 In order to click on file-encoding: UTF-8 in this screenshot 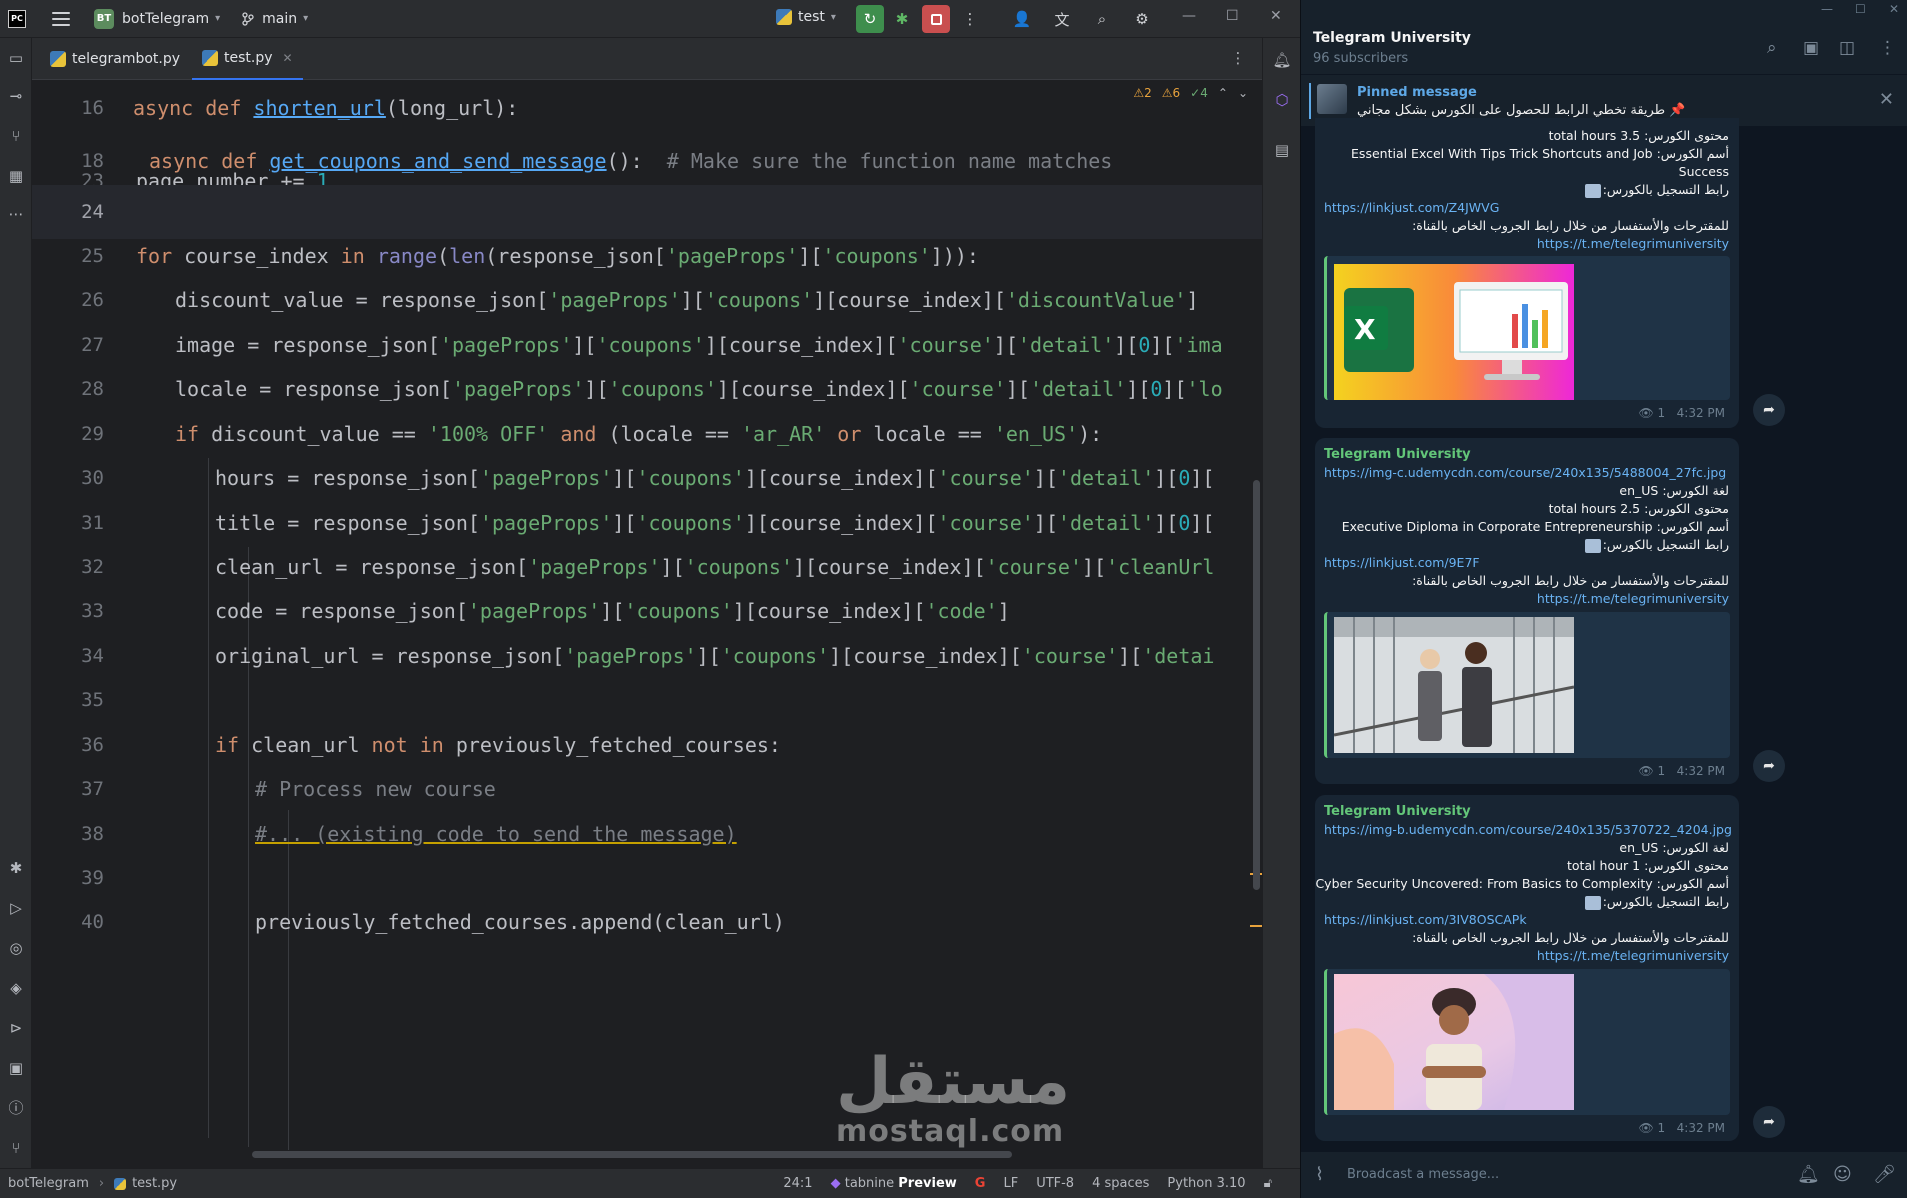, I will do `click(1055, 1183)`.